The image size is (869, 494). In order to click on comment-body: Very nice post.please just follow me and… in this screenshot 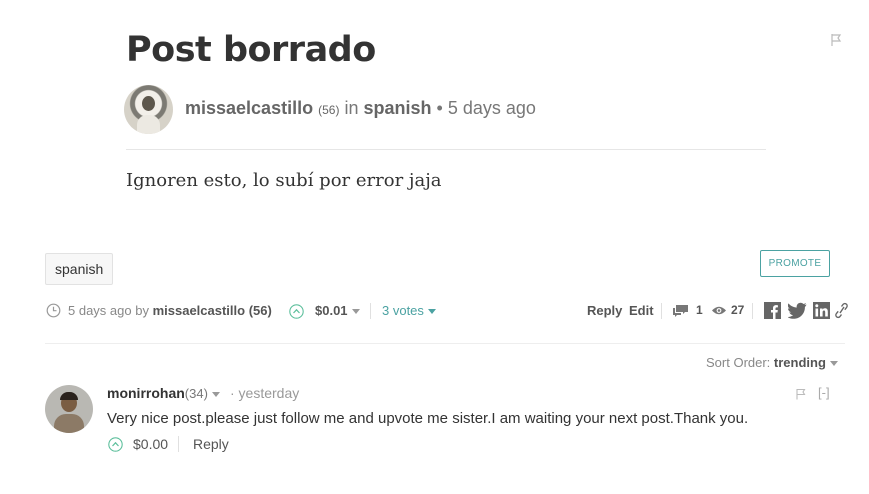, I will do `click(428, 418)`.